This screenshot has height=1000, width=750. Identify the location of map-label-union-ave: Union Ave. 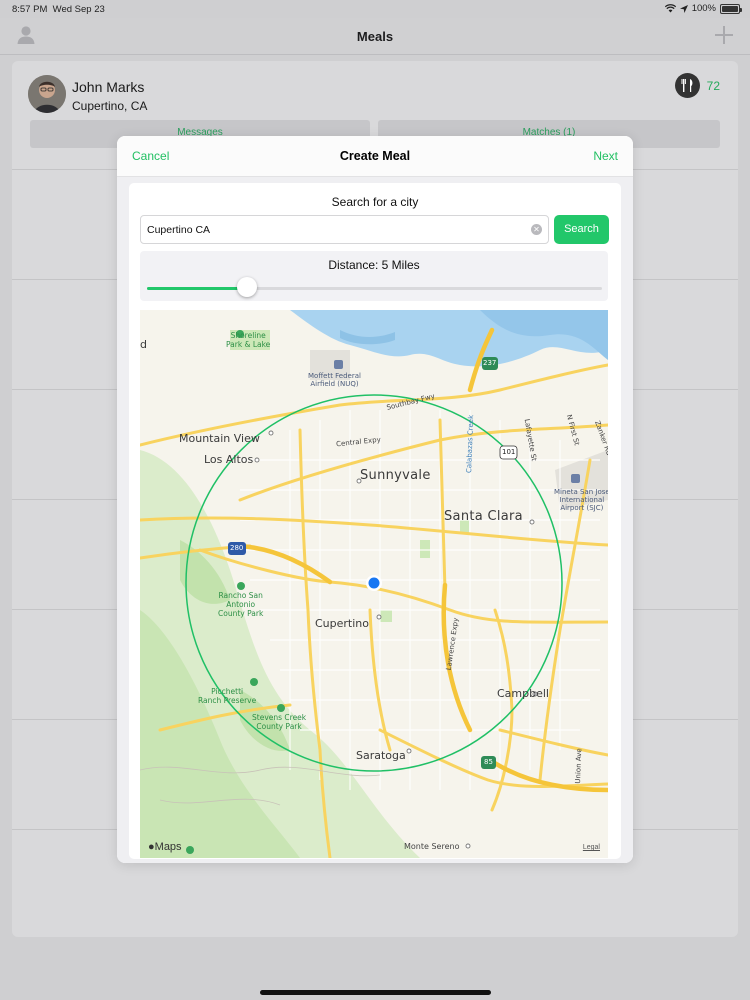
(579, 766).